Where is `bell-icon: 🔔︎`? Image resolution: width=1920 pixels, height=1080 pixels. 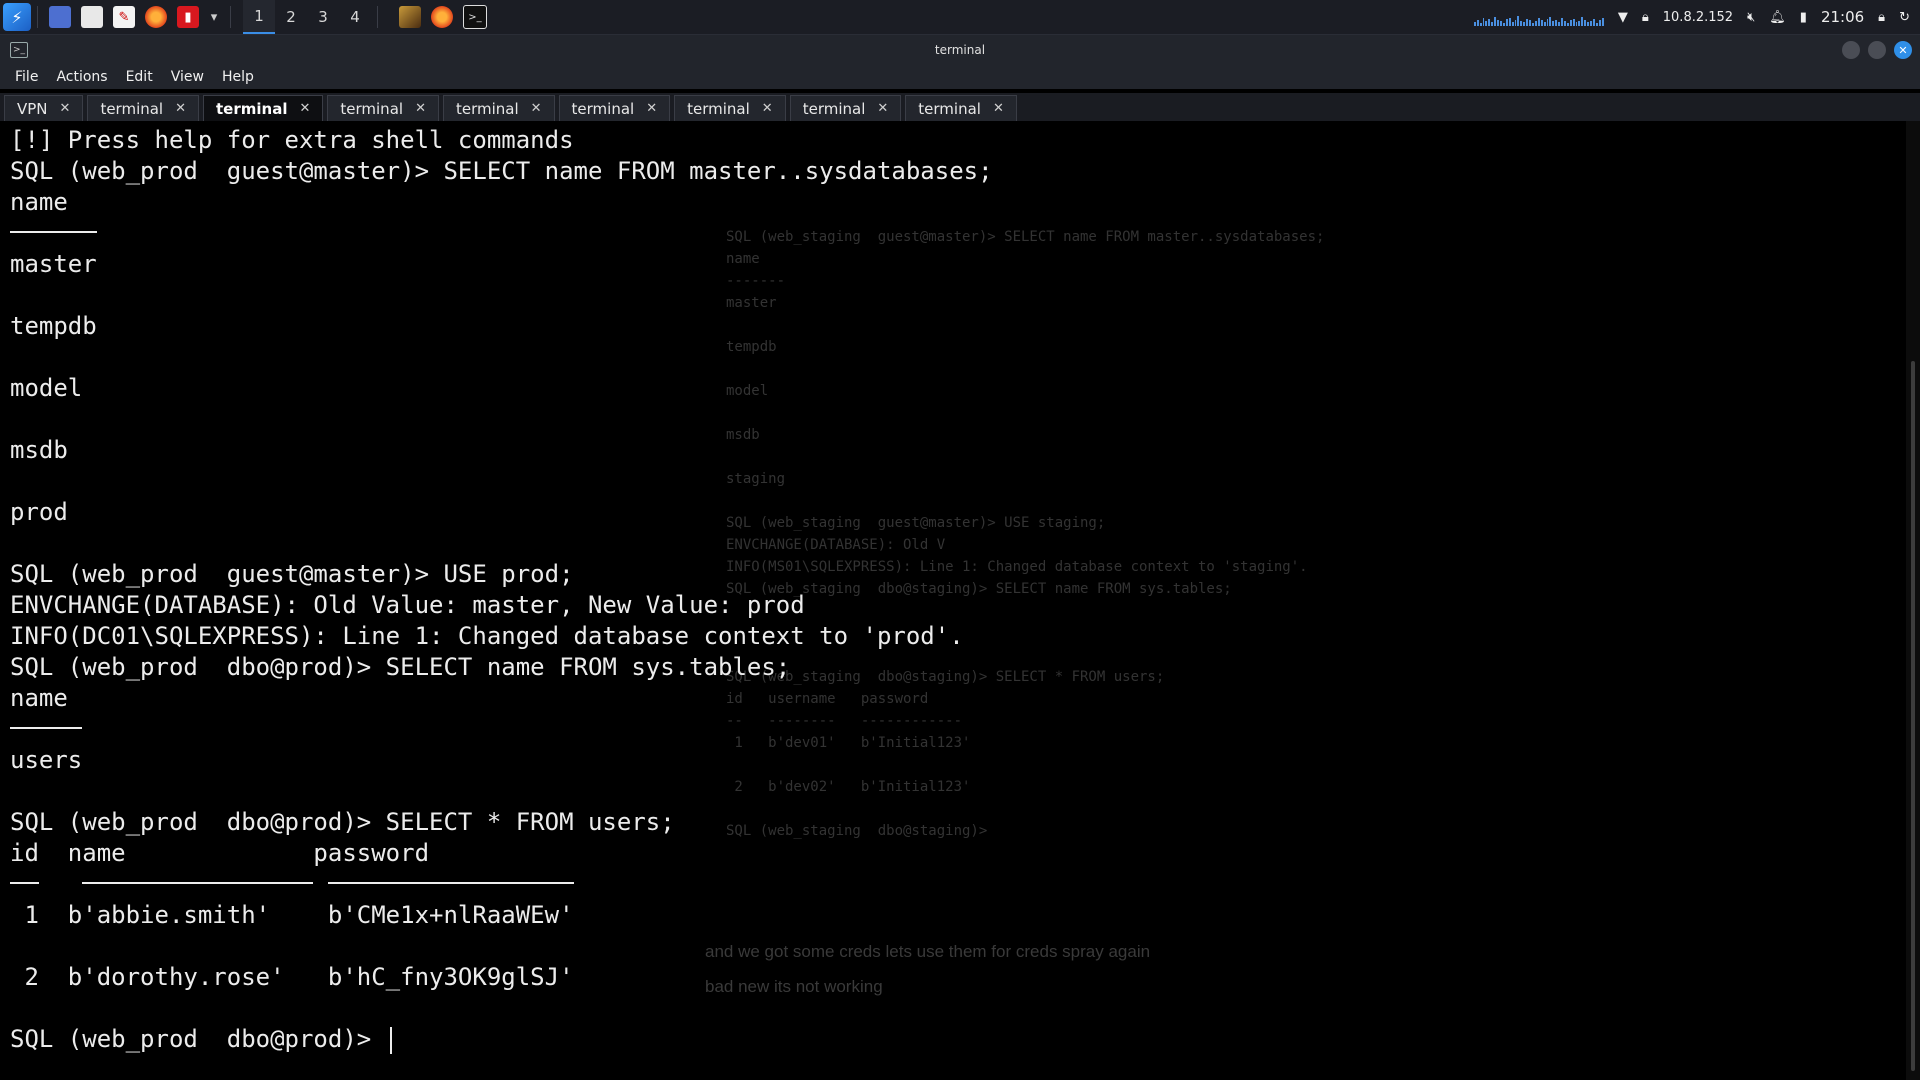 bell-icon: 🔔︎ is located at coordinates (1777, 17).